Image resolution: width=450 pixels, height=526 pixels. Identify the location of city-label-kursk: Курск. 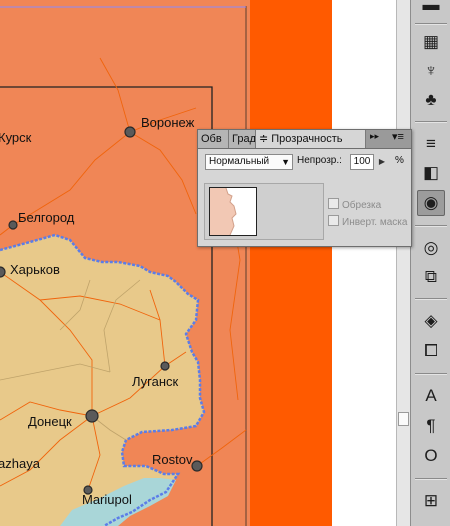
(16, 137).